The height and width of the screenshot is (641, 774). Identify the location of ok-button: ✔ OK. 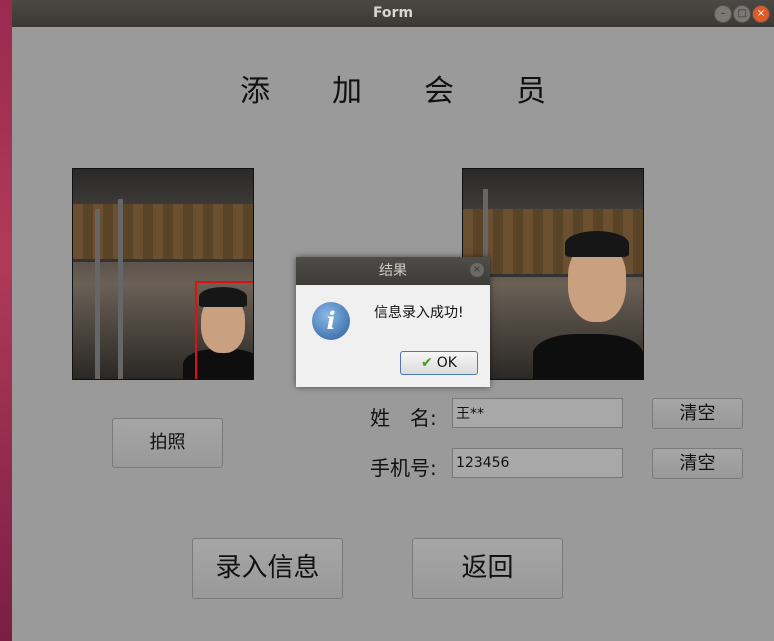
(439, 363).